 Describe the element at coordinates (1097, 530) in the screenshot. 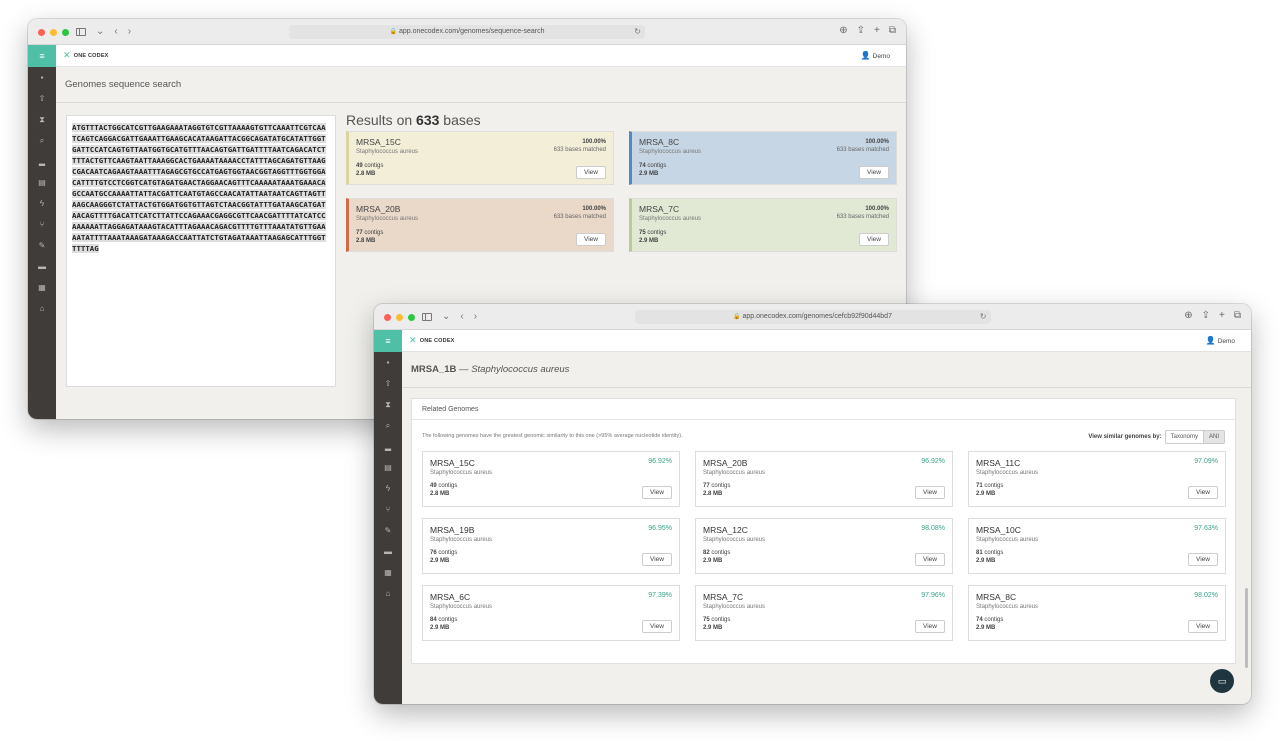

I see `genome-name: MRSA_10C` at that location.